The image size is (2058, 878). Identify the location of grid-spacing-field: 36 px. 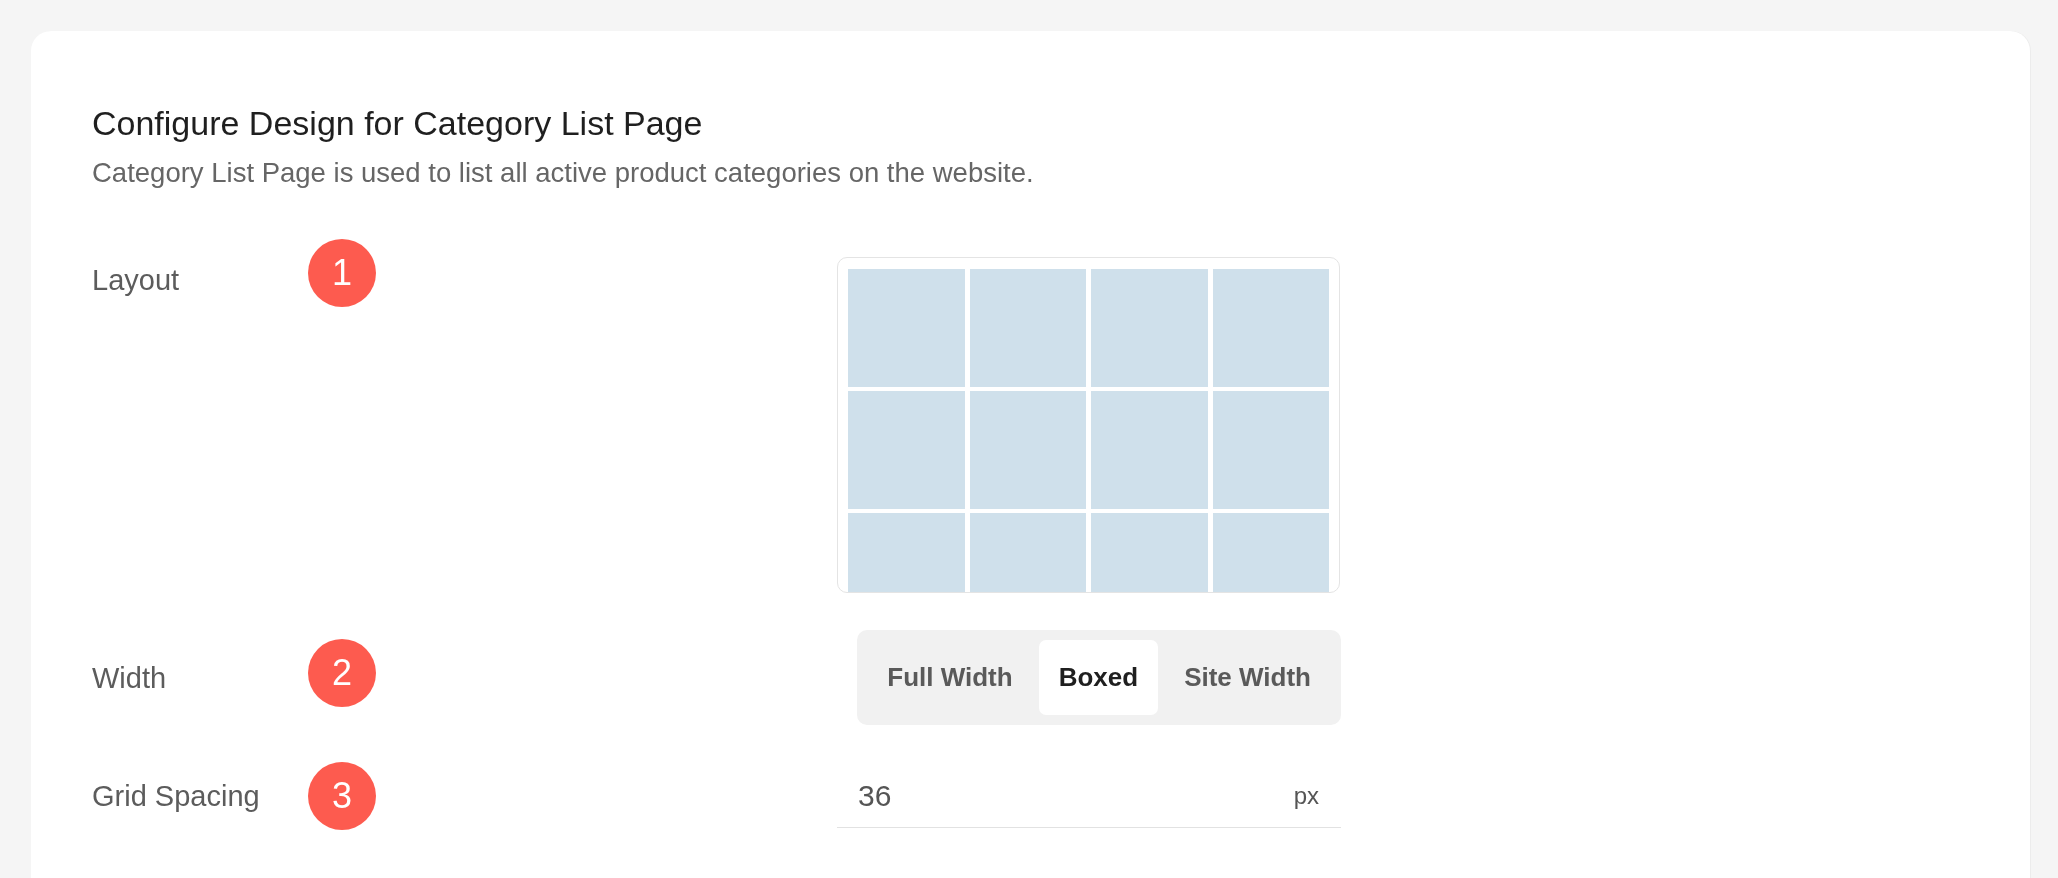
(1089, 796).